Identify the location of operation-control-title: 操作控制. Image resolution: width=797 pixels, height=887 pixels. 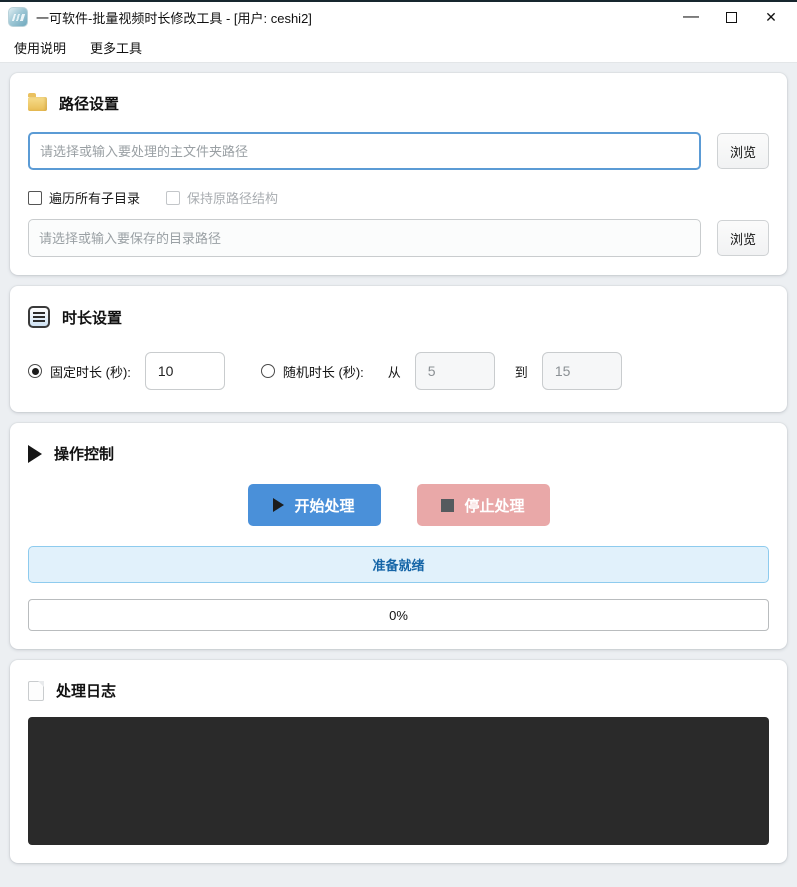
(84, 454).